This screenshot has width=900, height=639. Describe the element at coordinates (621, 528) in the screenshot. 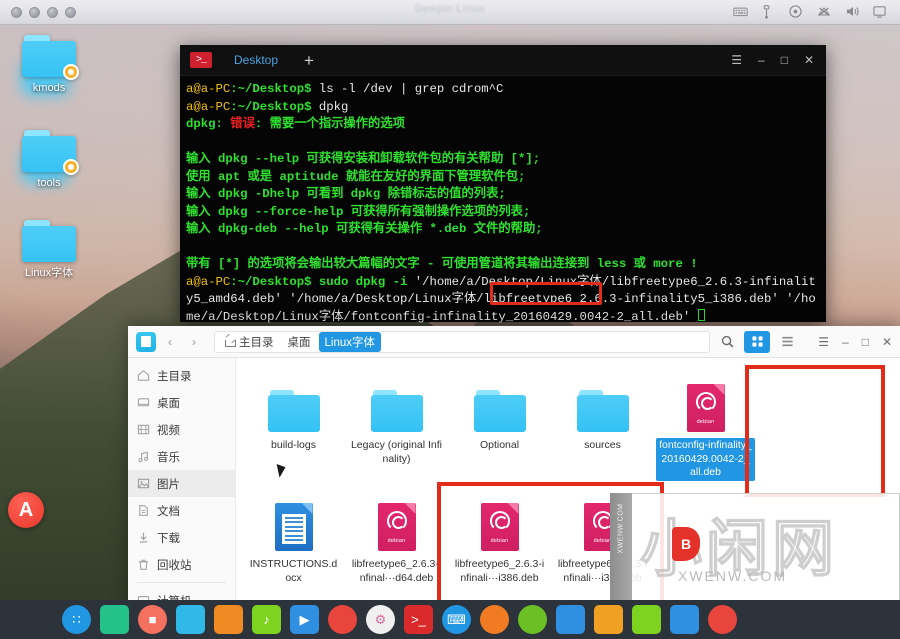

I see `watermark-vertical-text: XWENW.COM` at that location.